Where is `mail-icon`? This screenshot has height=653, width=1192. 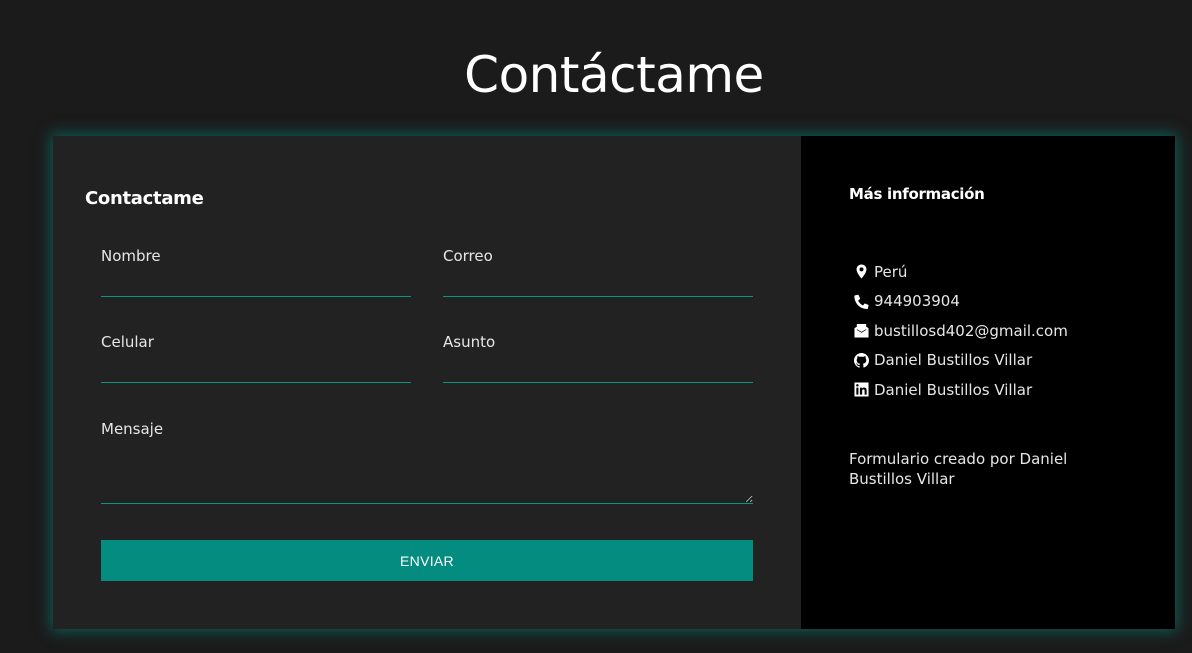 mail-icon is located at coordinates (861, 331).